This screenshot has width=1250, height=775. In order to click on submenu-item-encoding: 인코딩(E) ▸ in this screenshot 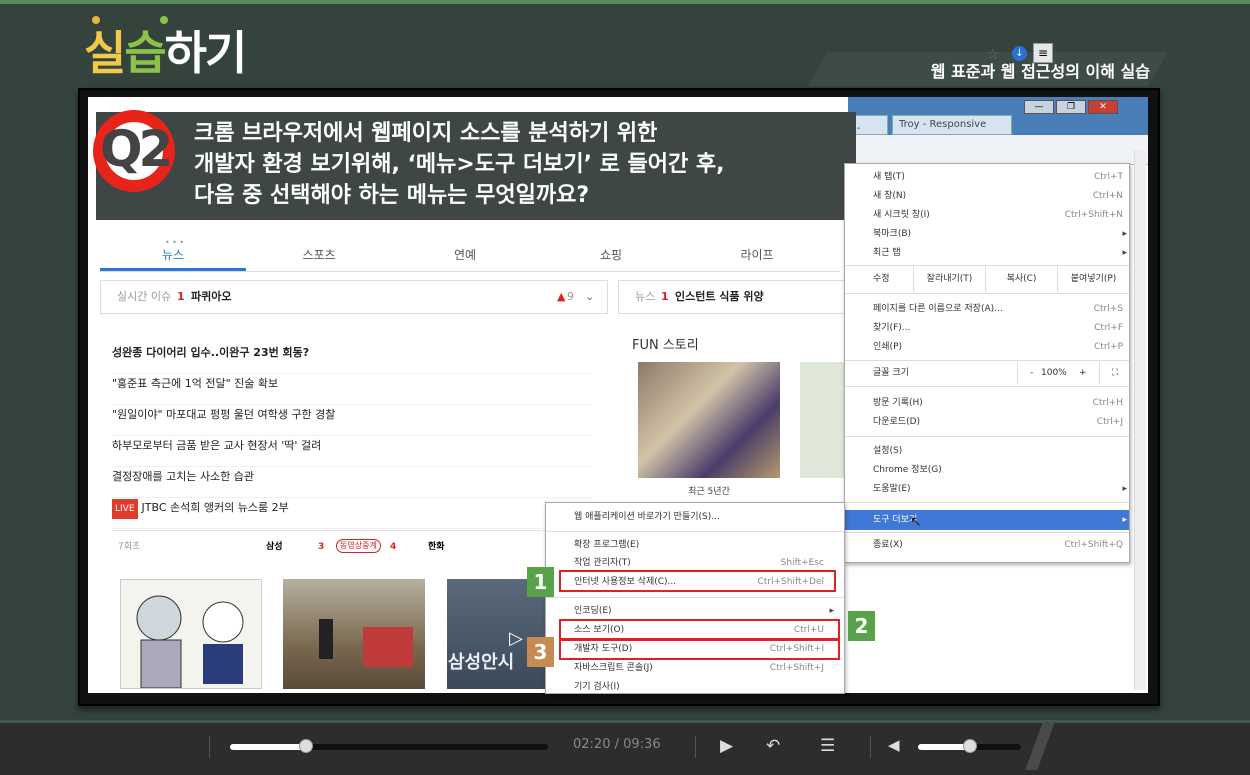, I will do `click(706, 611)`.